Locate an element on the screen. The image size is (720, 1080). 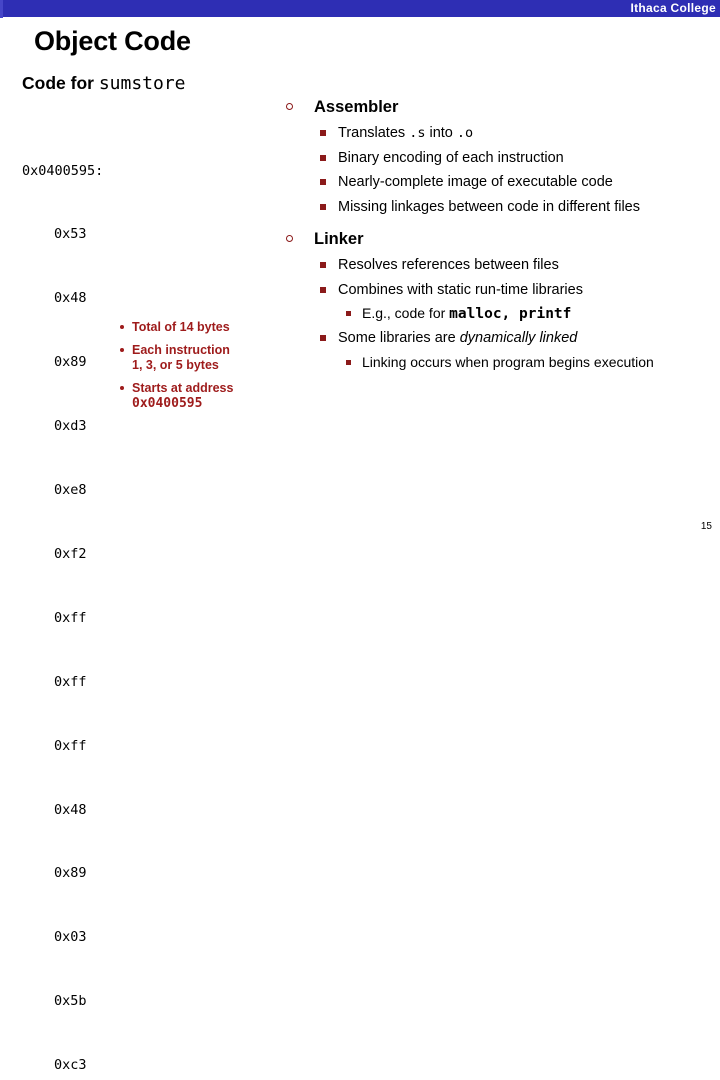
item-code-o: .o is located at coordinates (465, 133).